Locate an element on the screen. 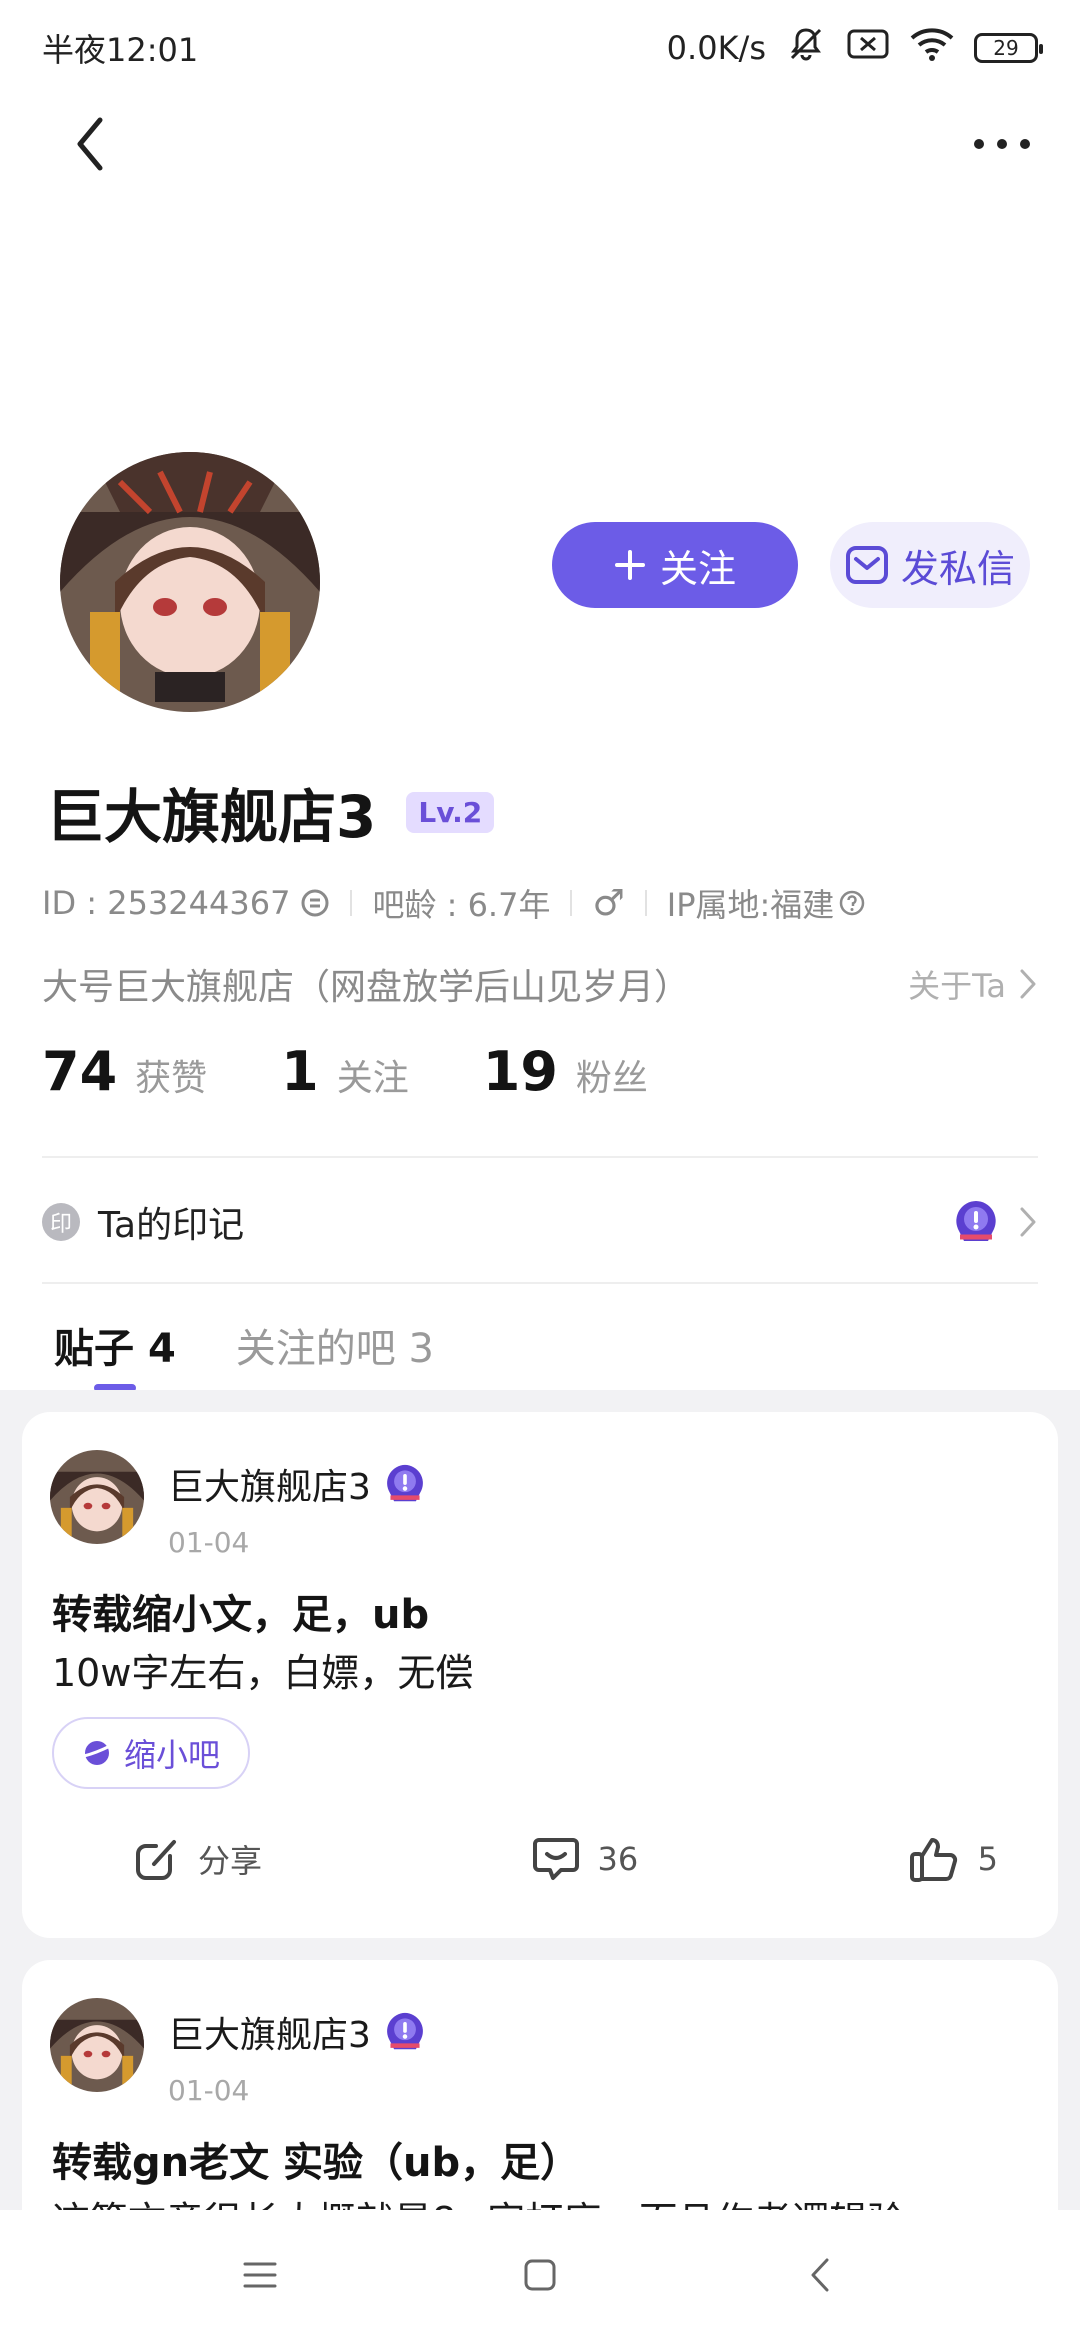 This screenshot has height=2340, width=1080. home-button is located at coordinates (540, 2275).